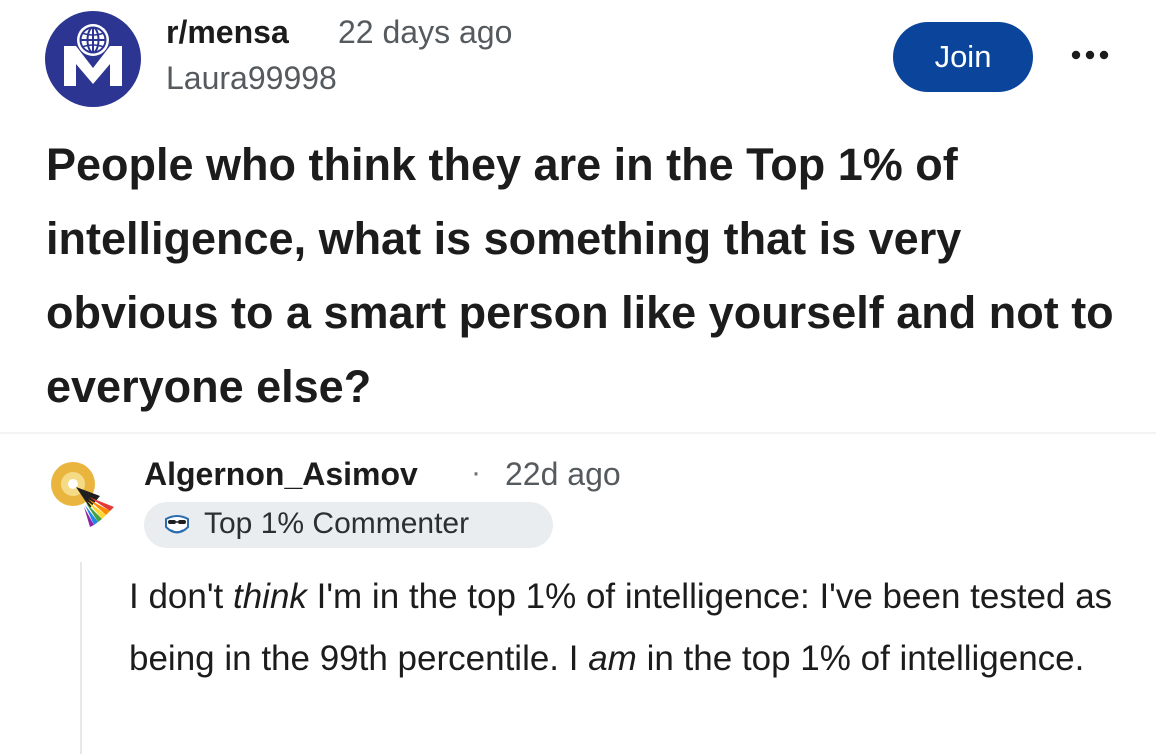 Image resolution: width=1156 pixels, height=754 pixels. What do you see at coordinates (425, 32) in the screenshot?
I see `post-time: 22 days ago` at bounding box center [425, 32].